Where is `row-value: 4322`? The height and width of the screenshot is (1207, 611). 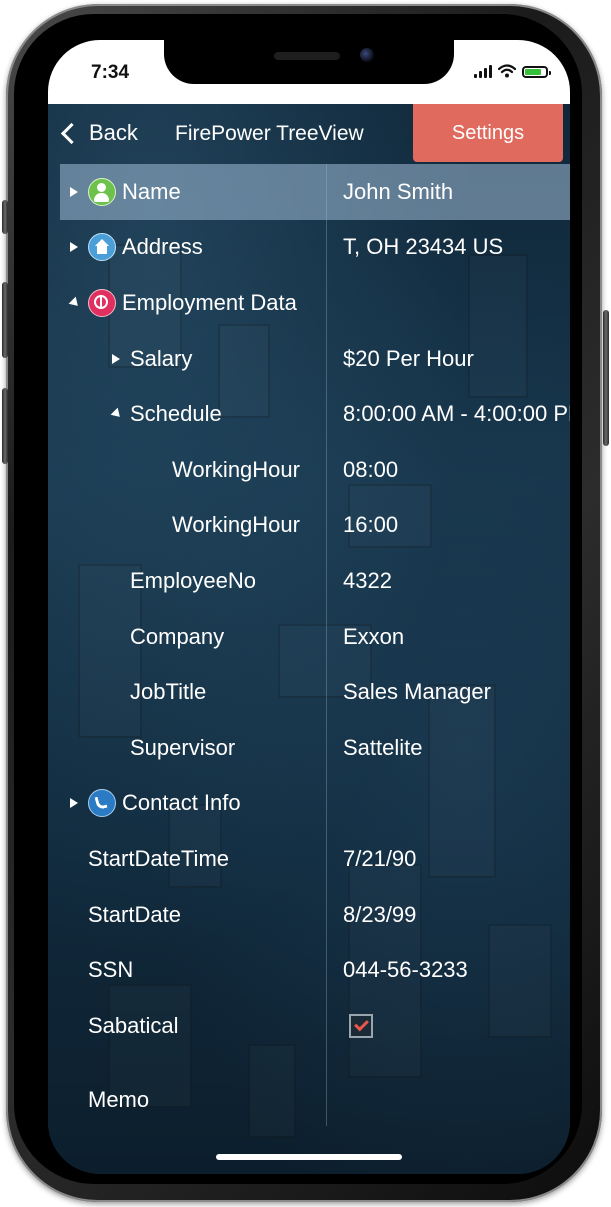
row-value: 4322 is located at coordinates (367, 580).